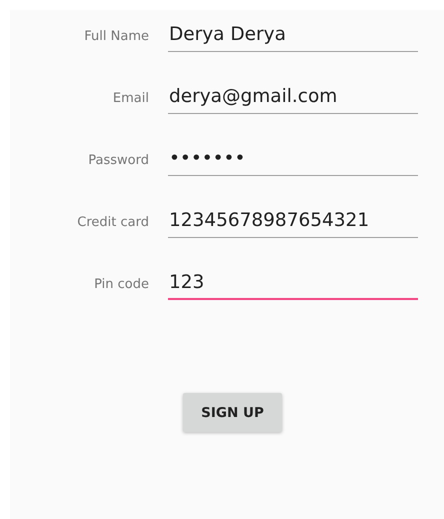  Describe the element at coordinates (112, 222) in the screenshot. I see `field-label: Credit card` at that location.